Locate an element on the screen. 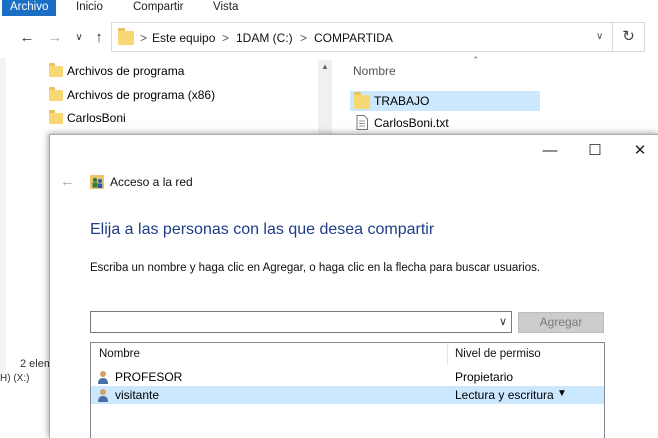 Image resolution: width=658 pixels, height=438 pixels. add-button: Agregar is located at coordinates (561, 322).